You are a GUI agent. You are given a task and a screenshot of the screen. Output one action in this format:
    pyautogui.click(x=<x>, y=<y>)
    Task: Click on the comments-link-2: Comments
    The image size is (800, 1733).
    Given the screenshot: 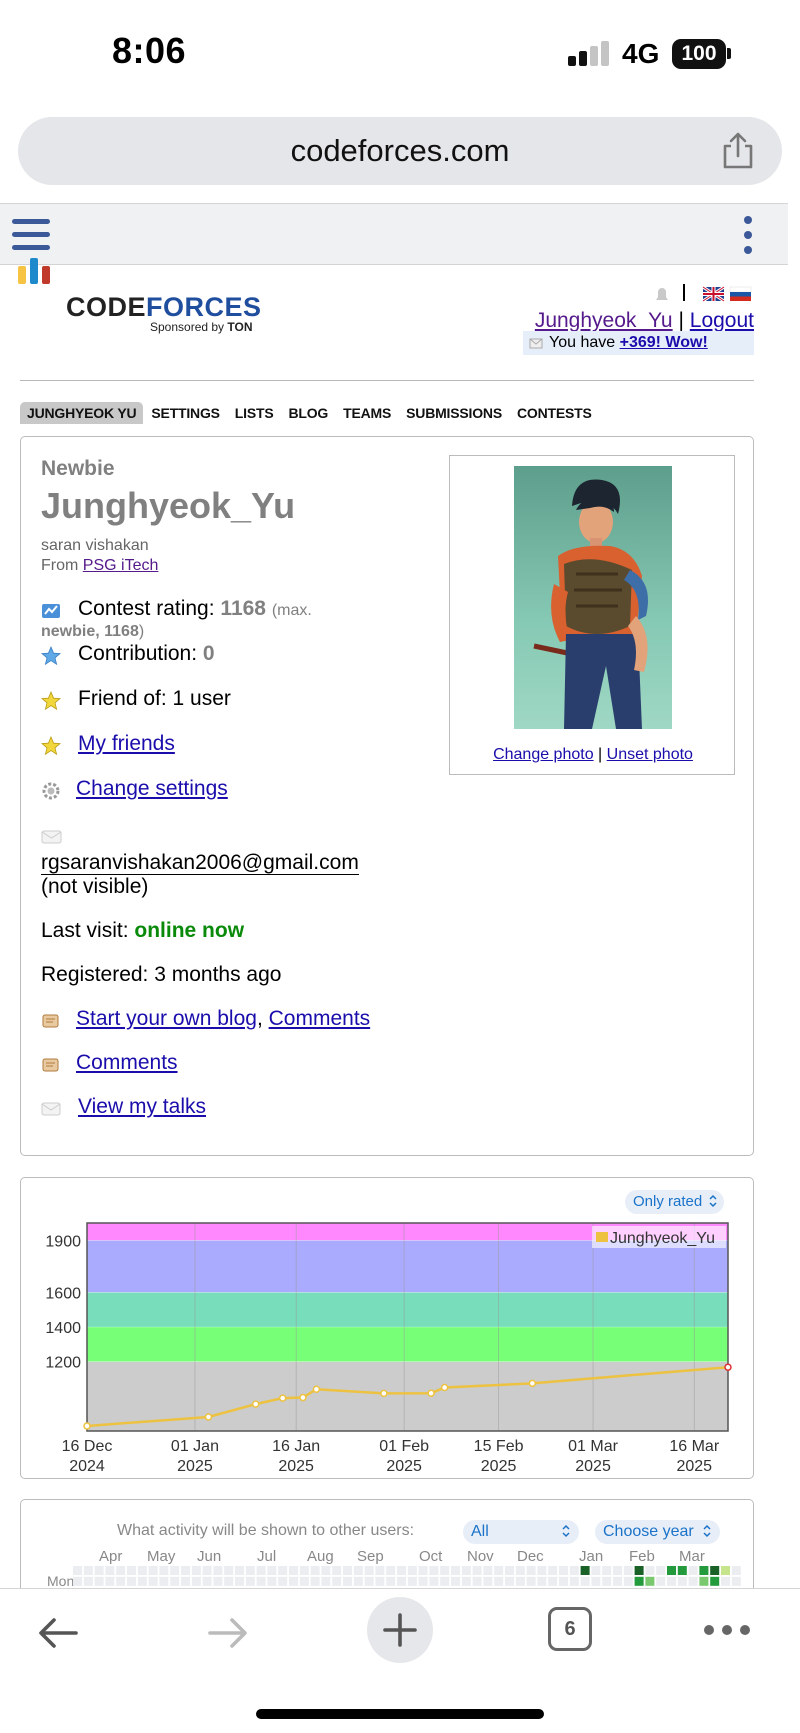 What is the action you would take?
    pyautogui.click(x=127, y=1062)
    